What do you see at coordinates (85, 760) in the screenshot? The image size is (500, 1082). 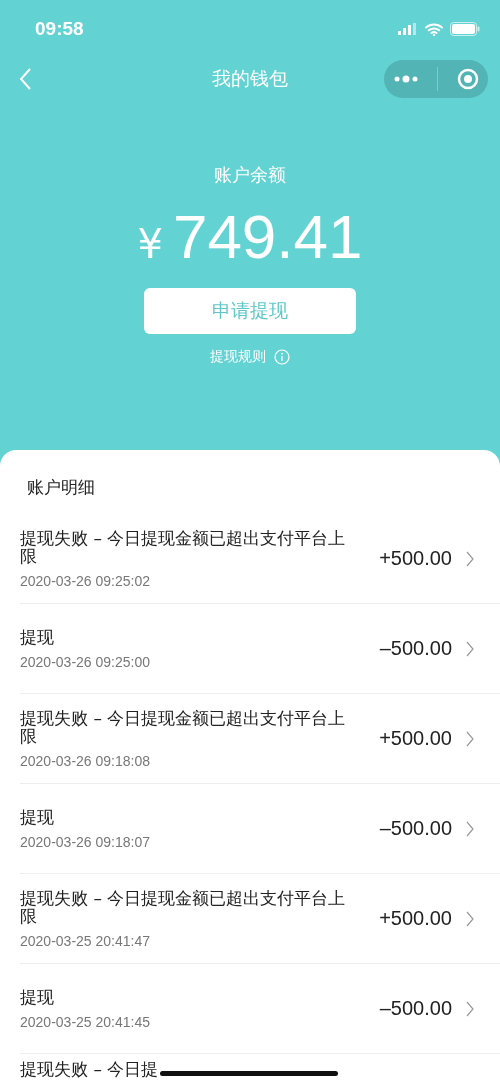 I see `transaction-time: 2020-03-26 09:18:08` at bounding box center [85, 760].